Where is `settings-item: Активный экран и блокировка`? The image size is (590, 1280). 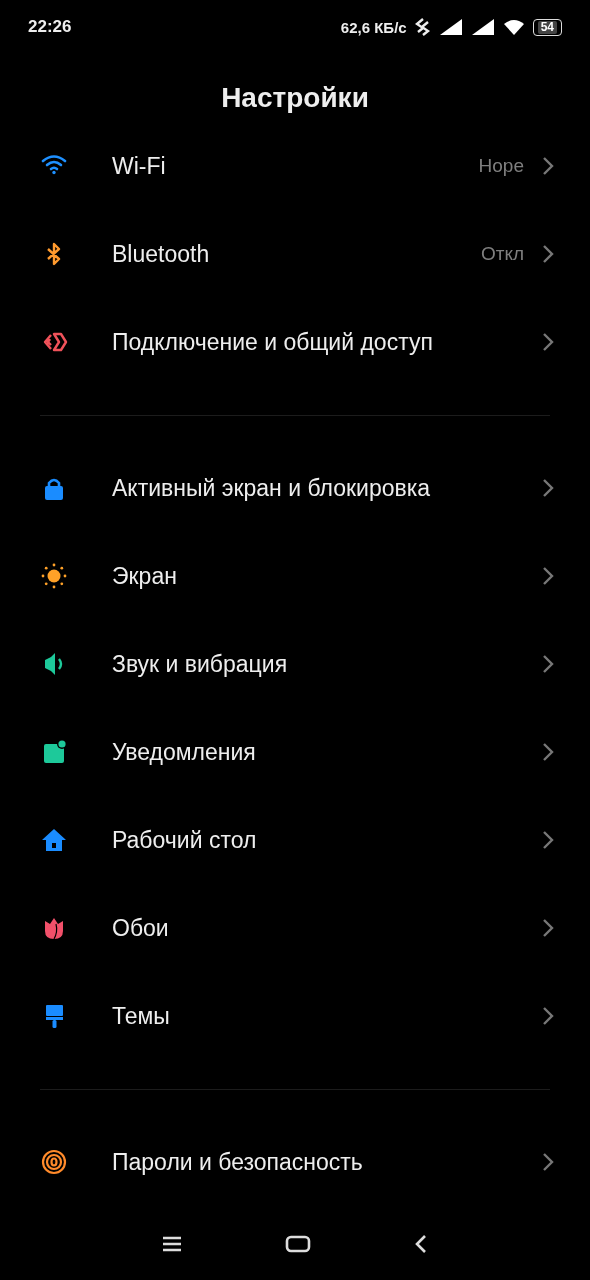 settings-item: Активный экран и блокировка is located at coordinates (295, 488).